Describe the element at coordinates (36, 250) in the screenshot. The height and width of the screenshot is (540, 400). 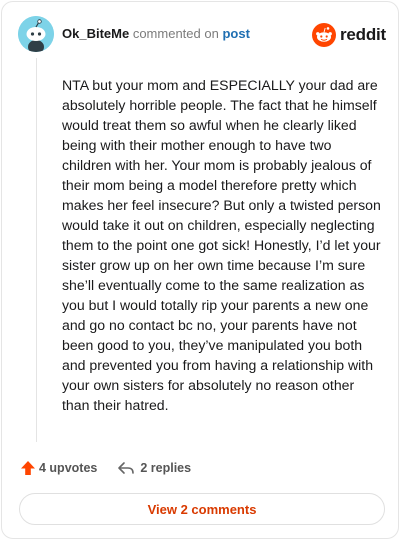
I see `thread-line` at that location.